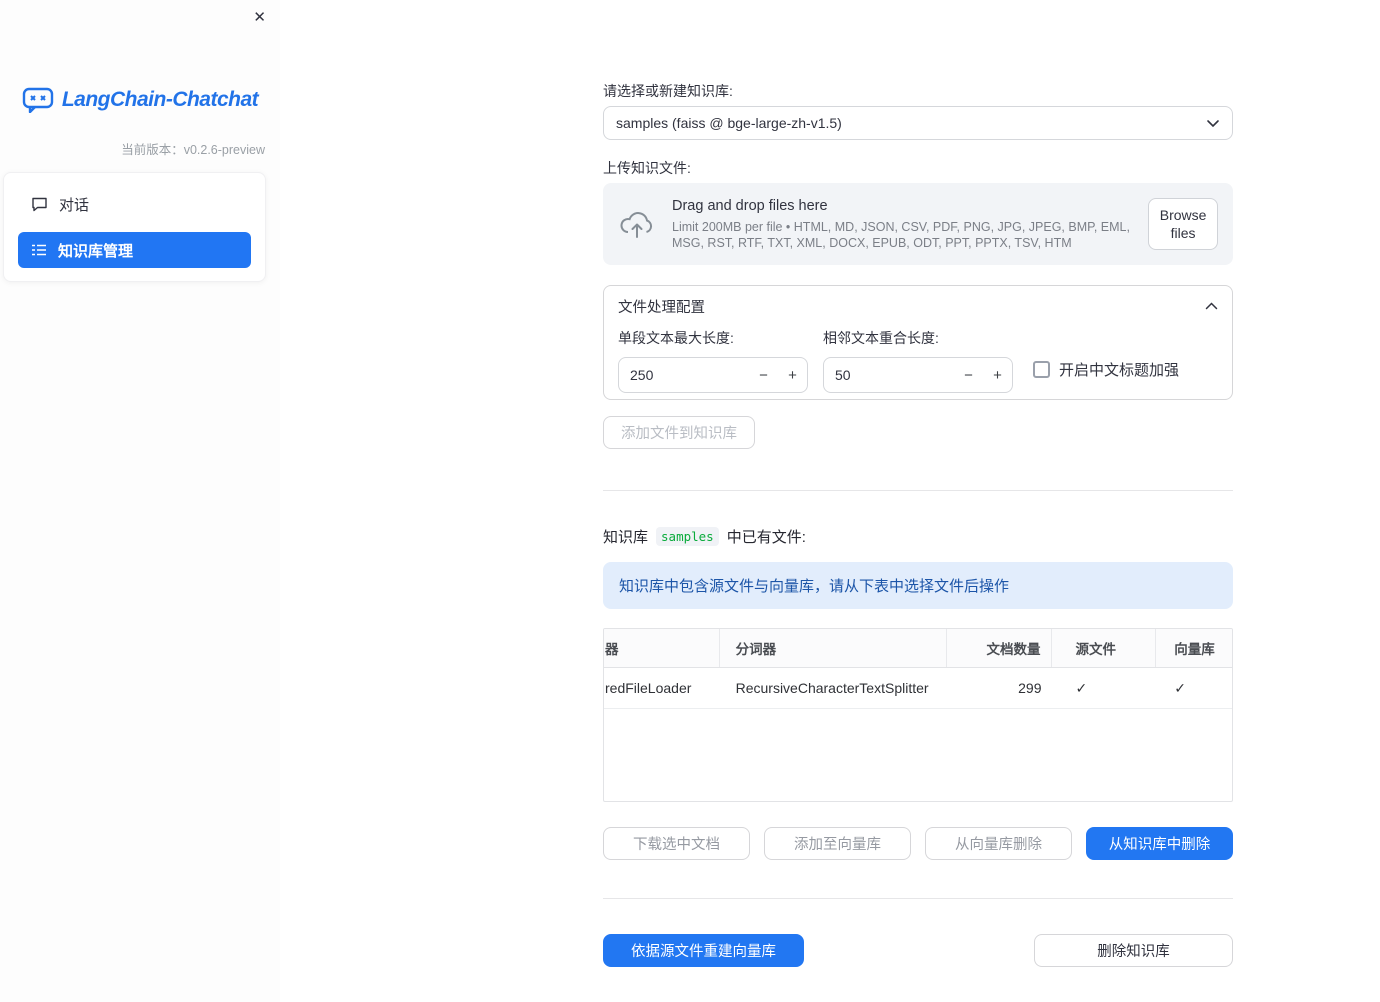 The image size is (1380, 1002). I want to click on info-alert-text: 知识库中包含源文件与向量库，请从下表中选择文件后操作, so click(814, 586).